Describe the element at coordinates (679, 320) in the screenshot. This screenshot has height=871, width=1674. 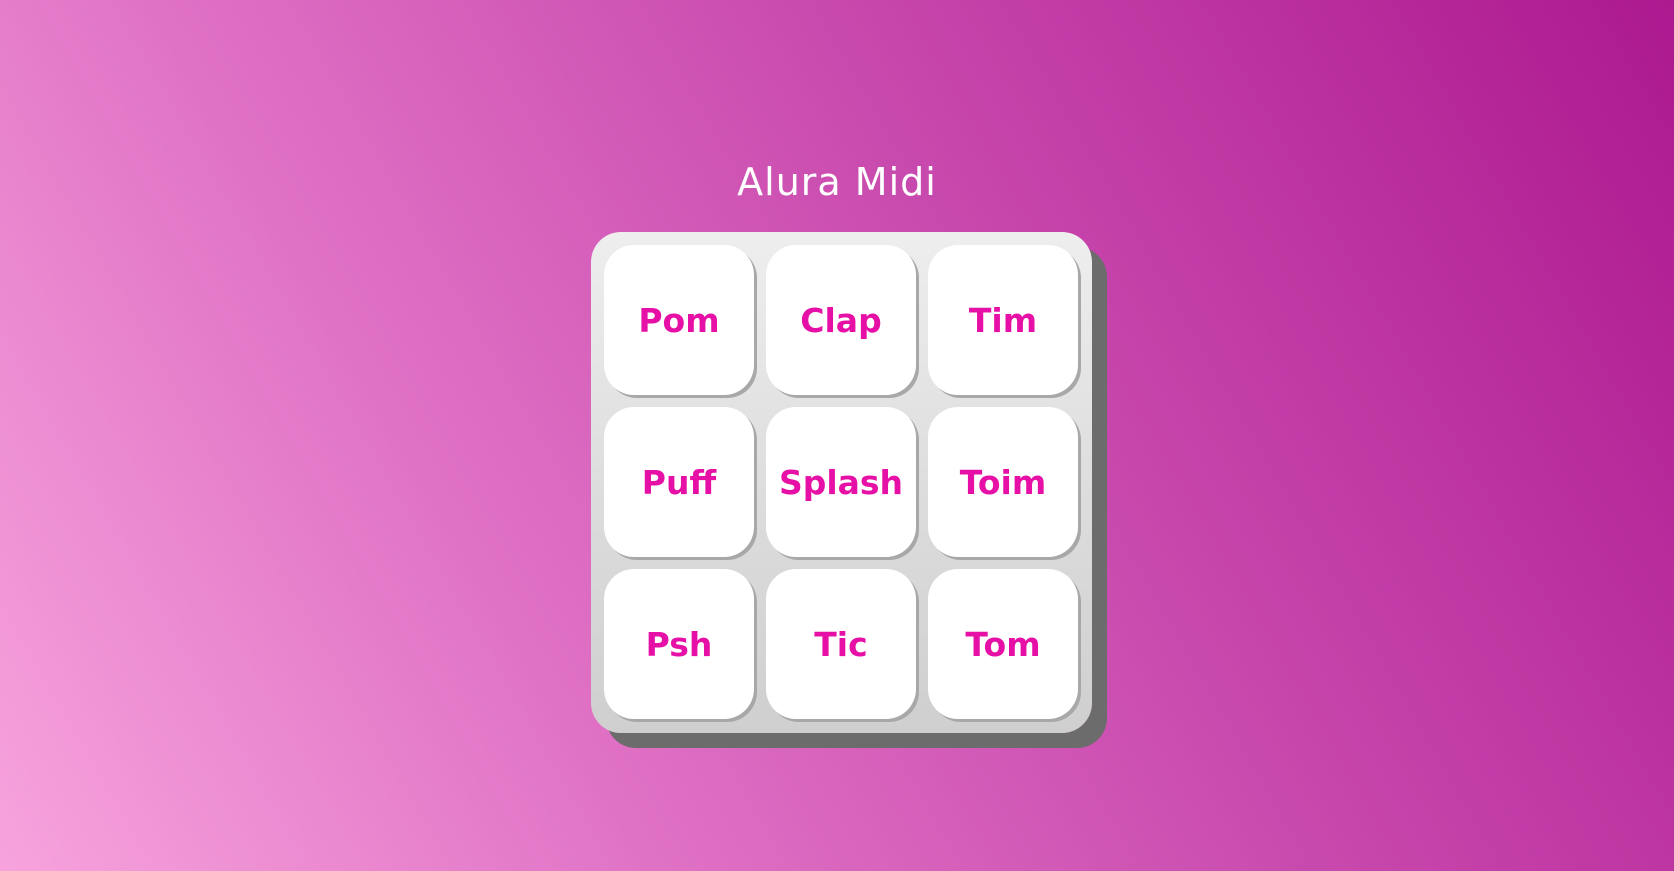
I see `pad-pom-button: Pom` at that location.